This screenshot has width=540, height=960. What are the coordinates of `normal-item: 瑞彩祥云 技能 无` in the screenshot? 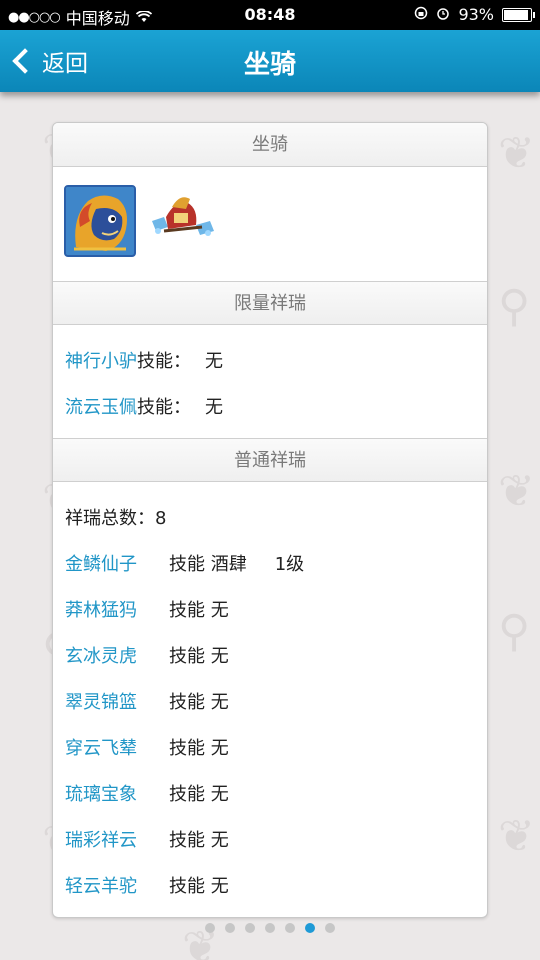 It's located at (276, 841).